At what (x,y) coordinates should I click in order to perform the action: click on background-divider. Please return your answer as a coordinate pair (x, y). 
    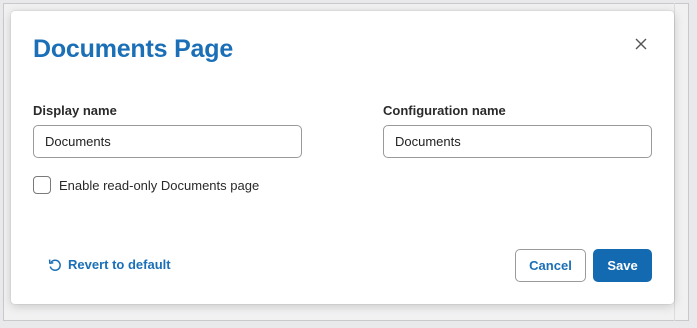
    Looking at the image, I should click on (674, 162).